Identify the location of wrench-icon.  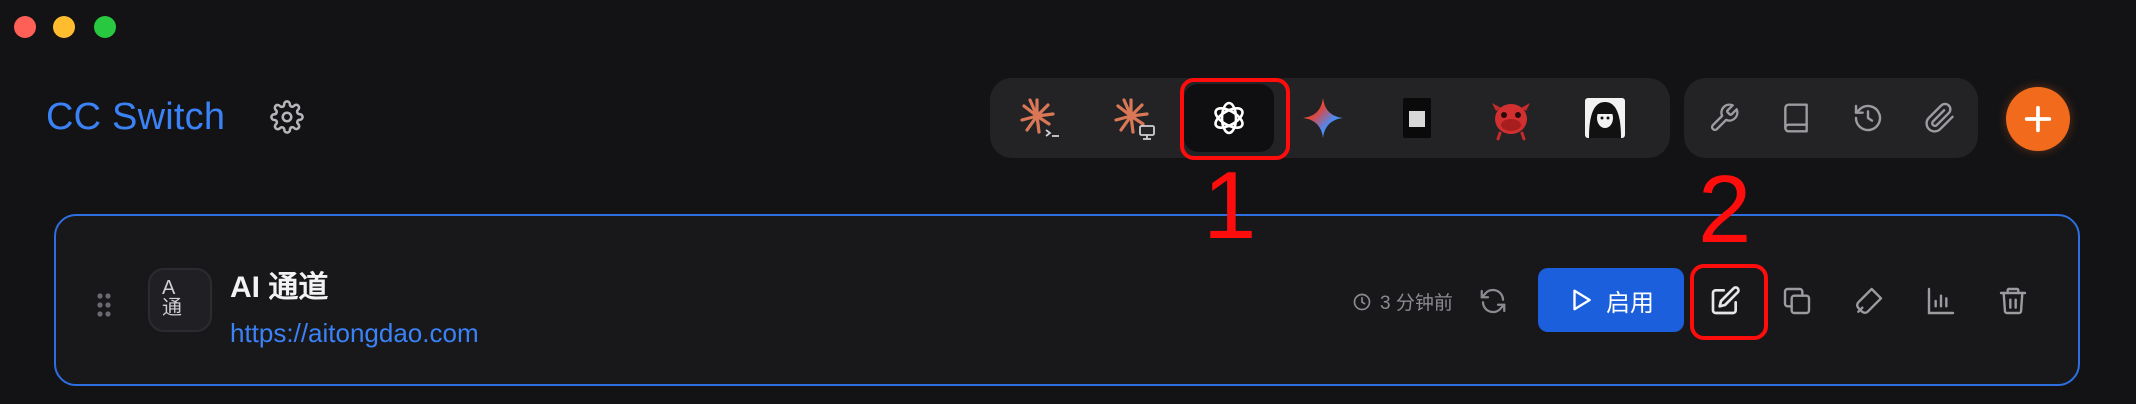
(1724, 118).